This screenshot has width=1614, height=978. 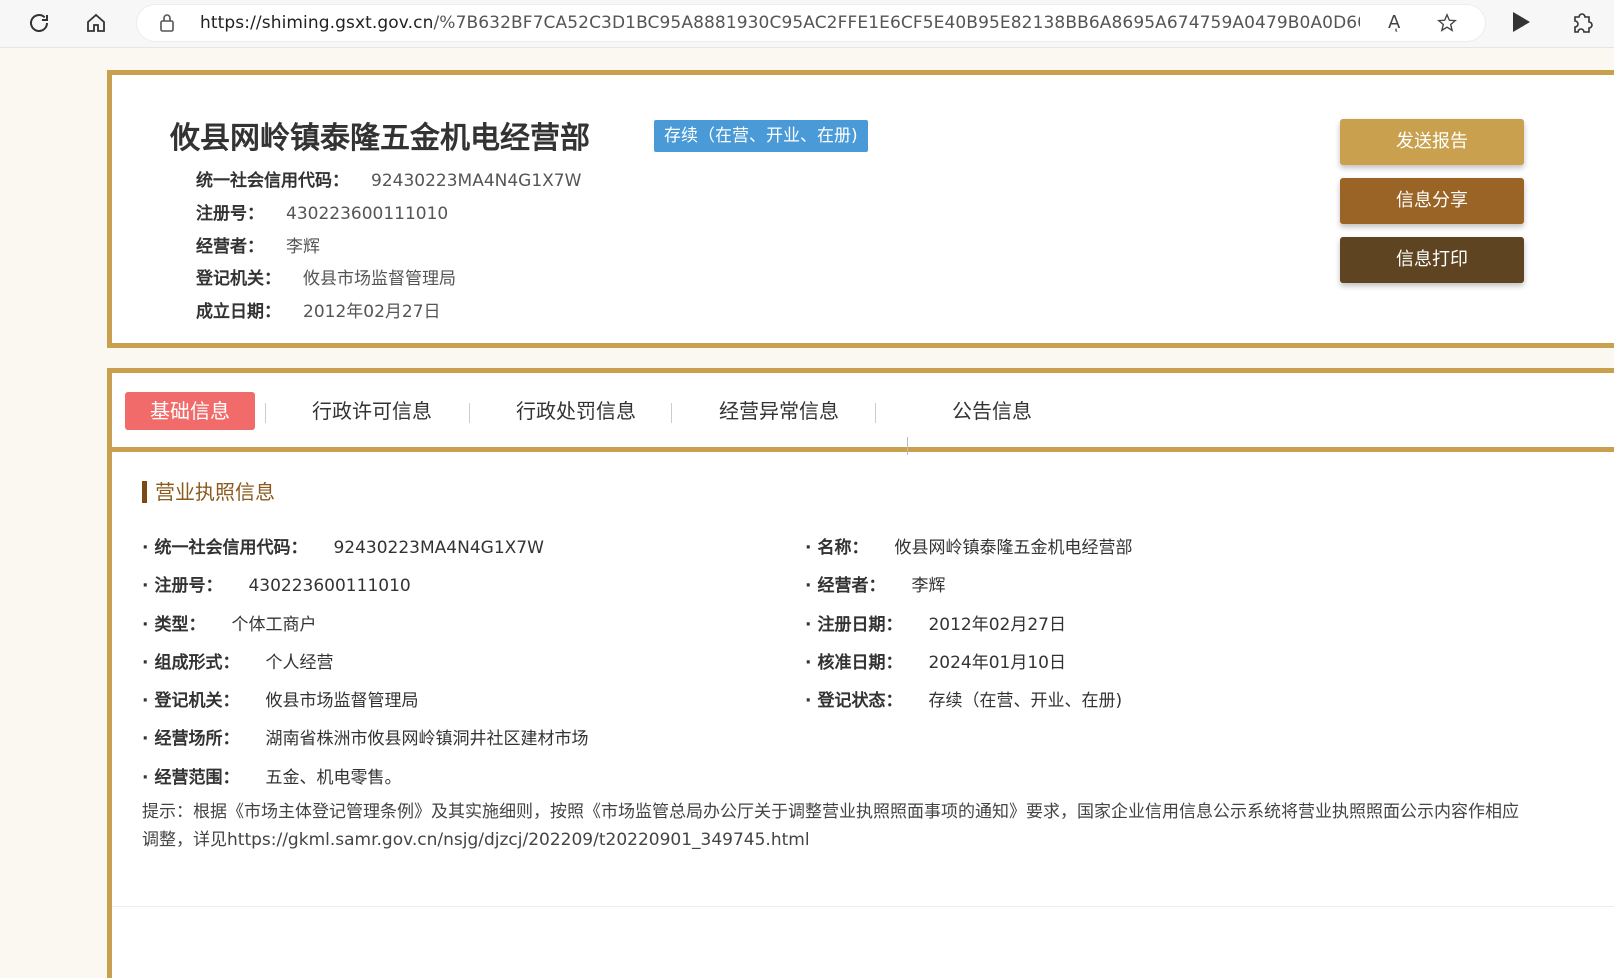 I want to click on info-tabs: 基础信息 行政许可信息 行政处罚信息 经营异常信息 公告信息, so click(x=863, y=414).